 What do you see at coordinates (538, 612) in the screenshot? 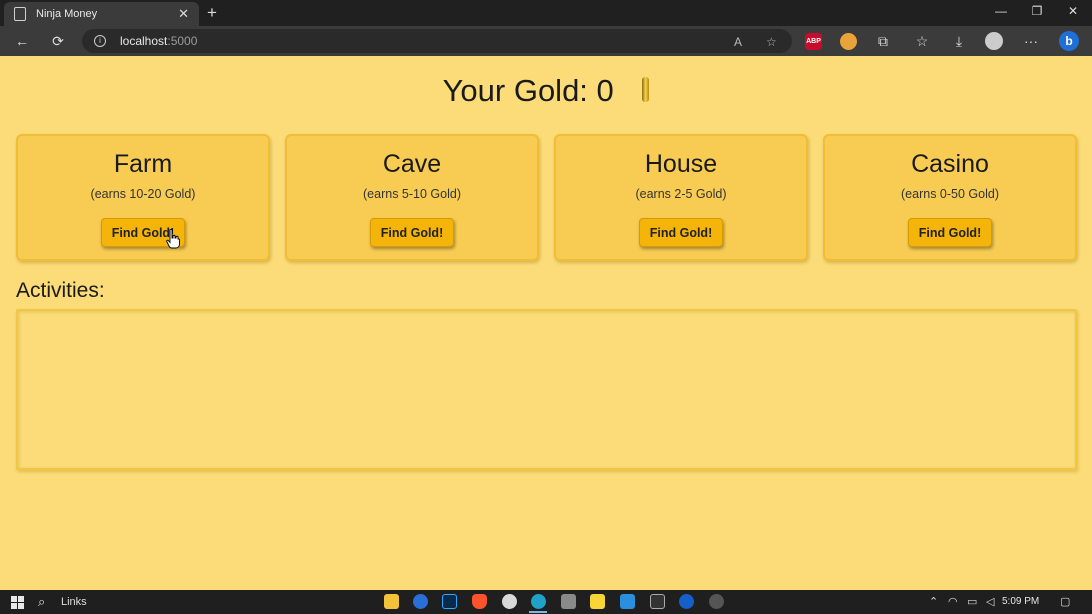
I see `active-app-indicator` at bounding box center [538, 612].